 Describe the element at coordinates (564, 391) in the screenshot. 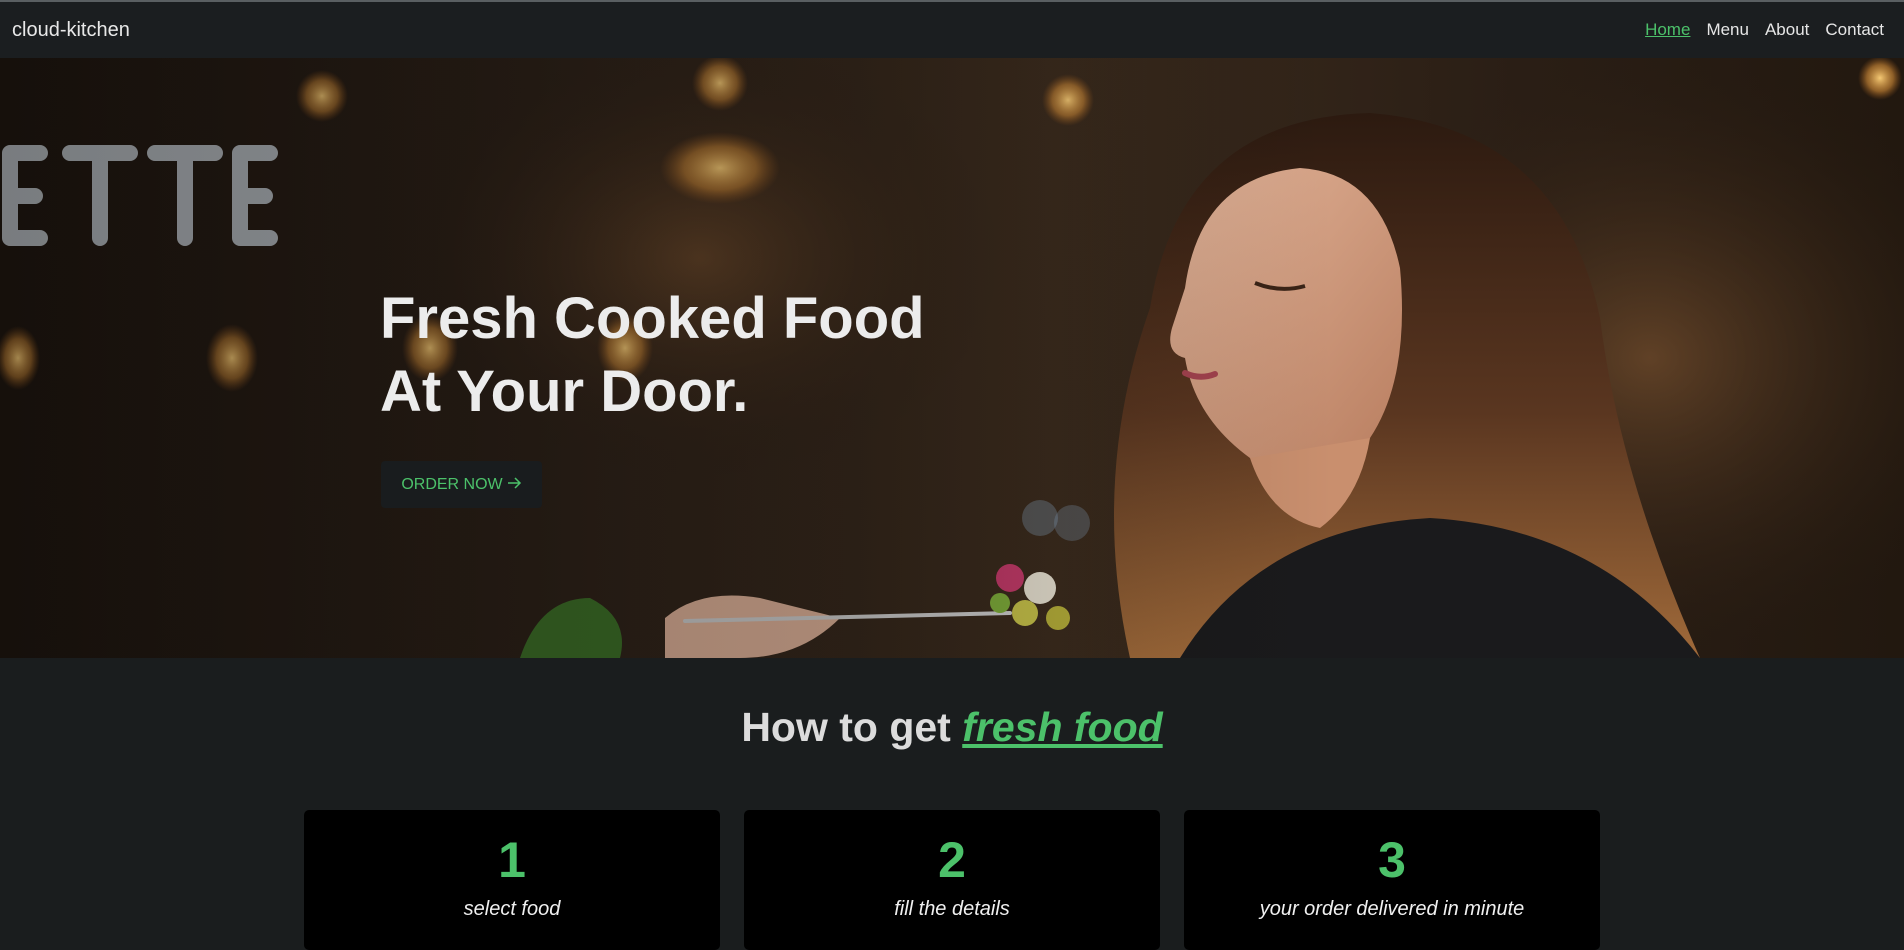

I see `hero-title-line2: At Your Door.` at that location.